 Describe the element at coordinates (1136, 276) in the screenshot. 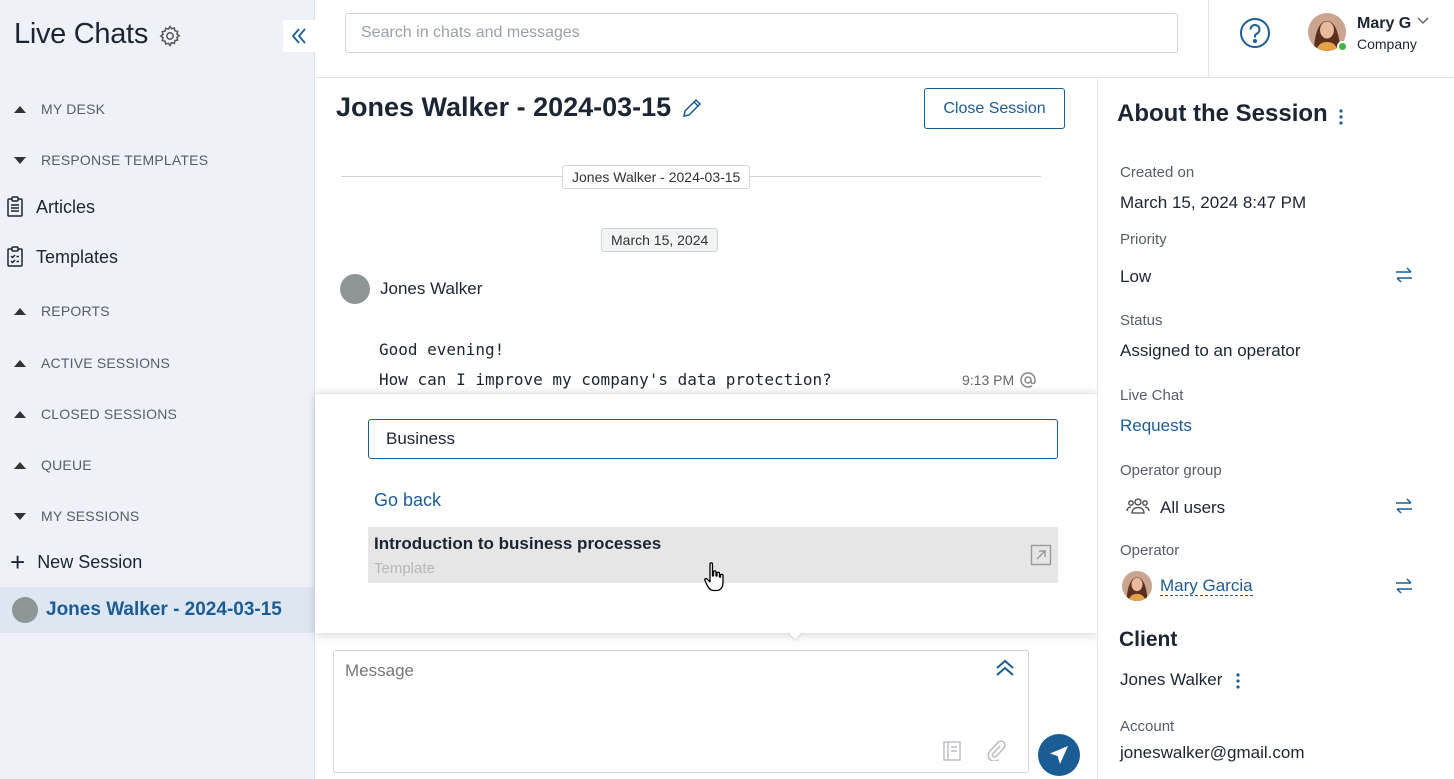

I see `priority-value: Low` at that location.